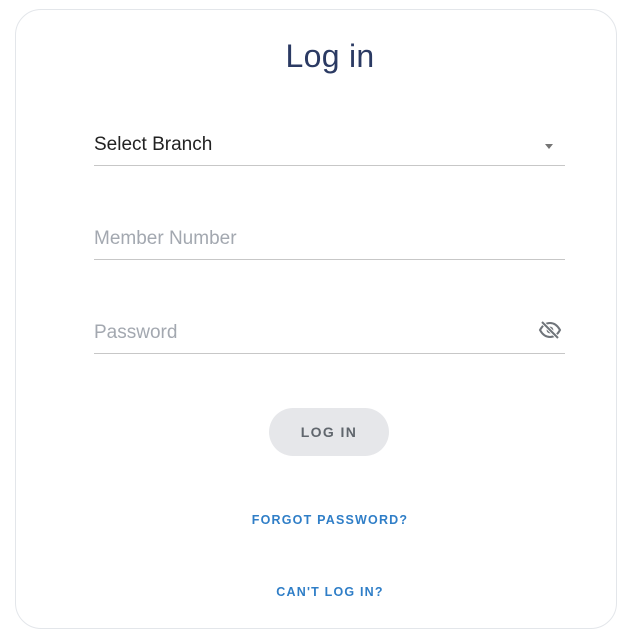  What do you see at coordinates (329, 241) in the screenshot?
I see `member-number-field: Member Number` at bounding box center [329, 241].